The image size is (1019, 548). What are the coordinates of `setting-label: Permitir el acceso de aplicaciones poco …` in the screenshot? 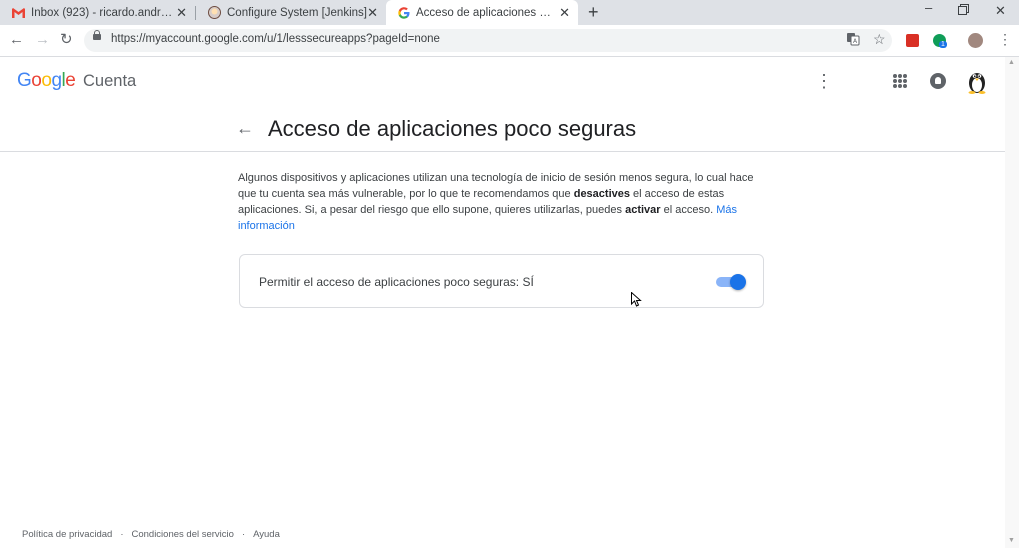 It's located at (396, 282).